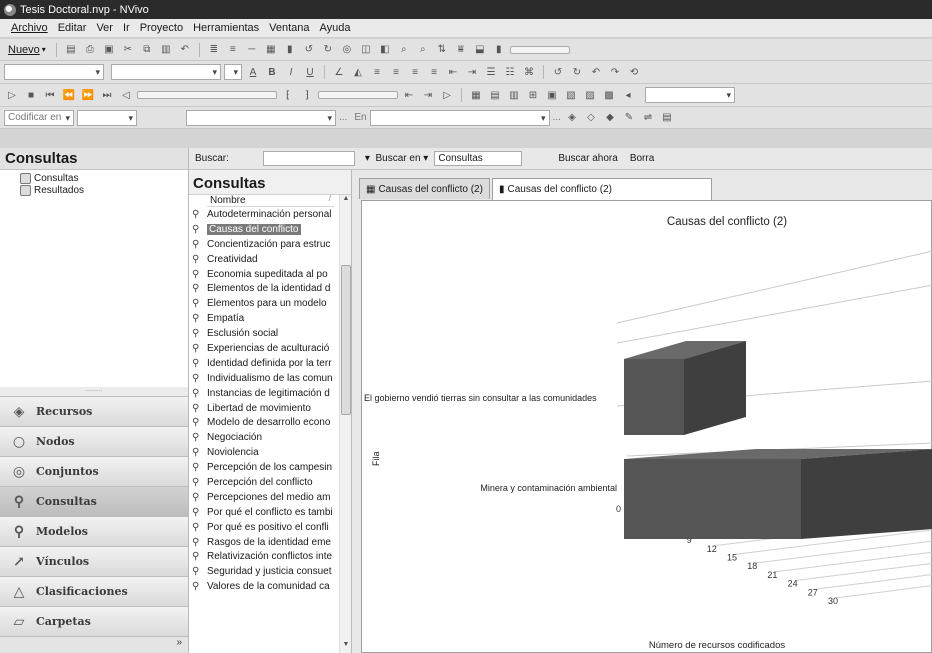 This screenshot has width=932, height=653. Describe the element at coordinates (610, 118) in the screenshot. I see `new-node-icon: ◆` at that location.